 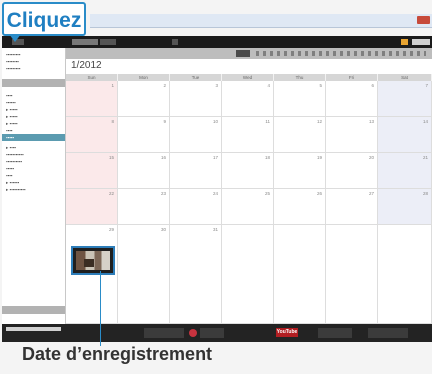 What do you see at coordinates (92, 77) in the screenshot?
I see `weekday-header: Sun` at bounding box center [92, 77].